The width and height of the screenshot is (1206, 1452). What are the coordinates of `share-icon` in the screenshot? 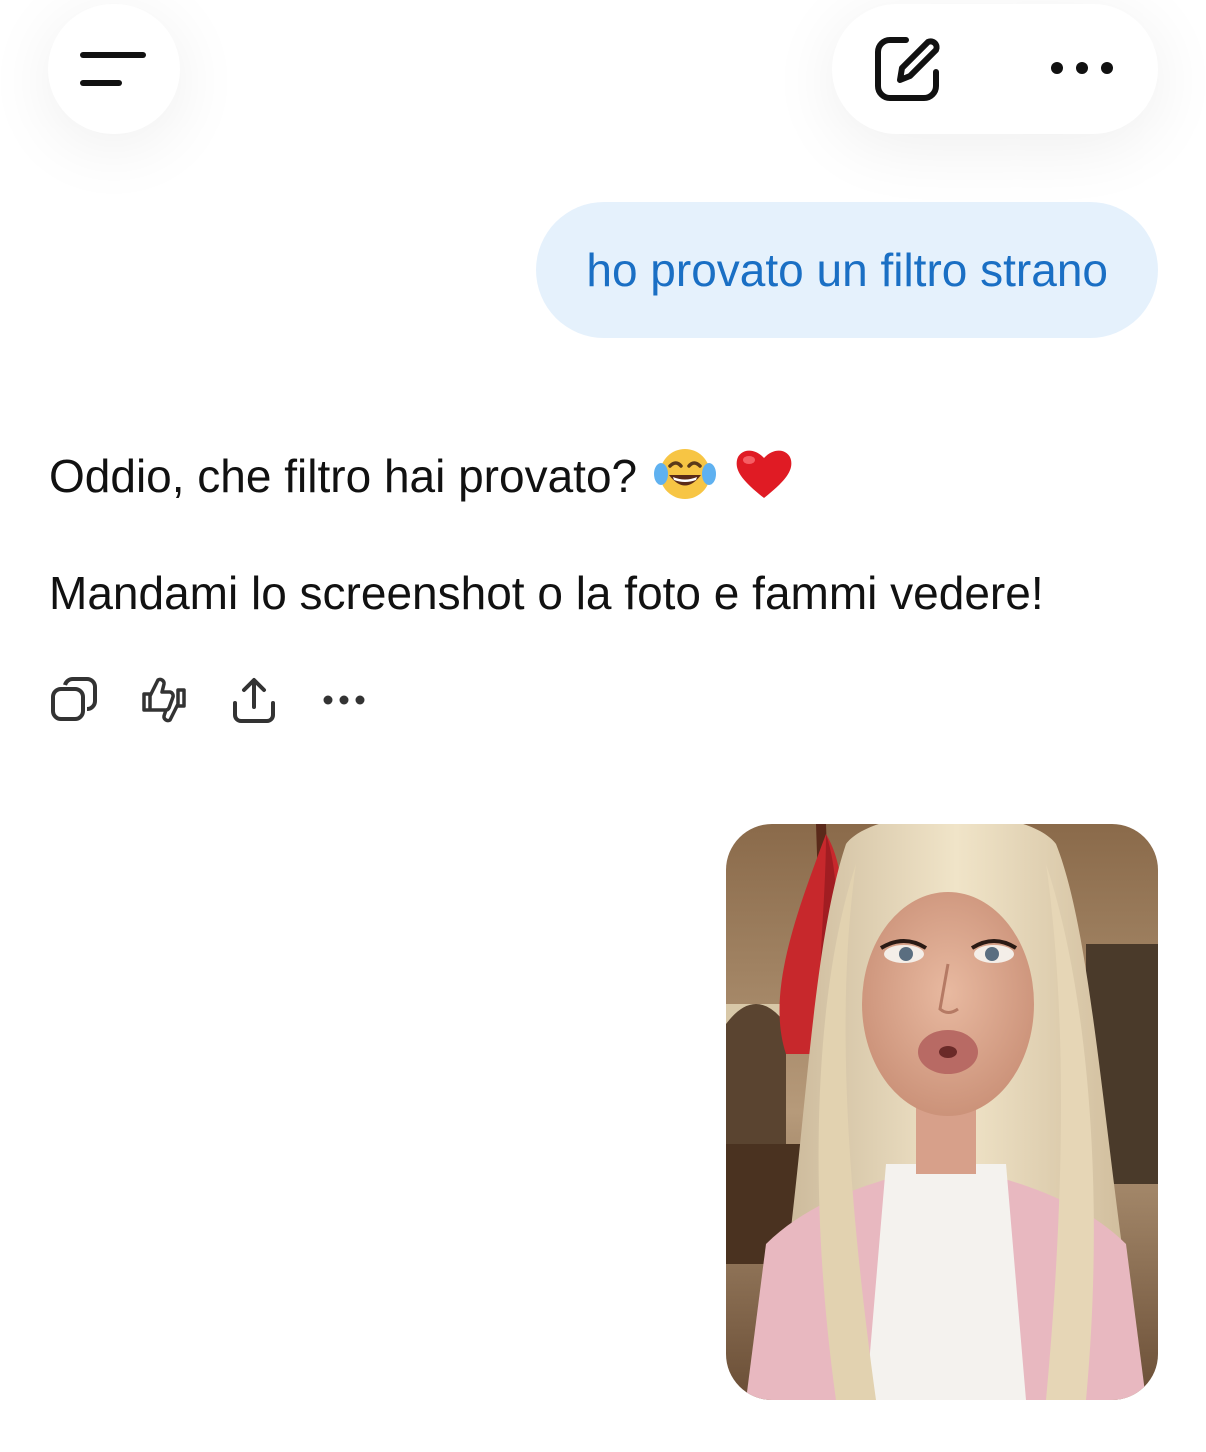 It's located at (254, 700).